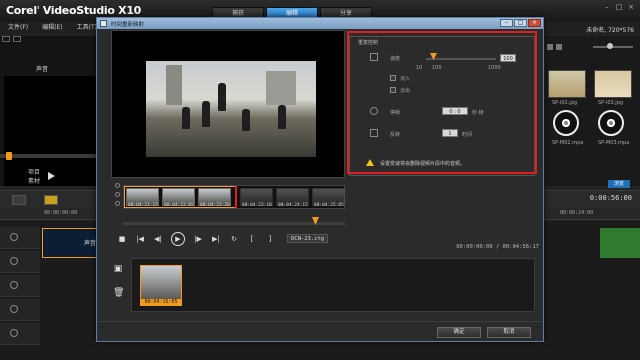  Describe the element at coordinates (234, 223) in the screenshot. I see `dialog-scrubber` at that location.